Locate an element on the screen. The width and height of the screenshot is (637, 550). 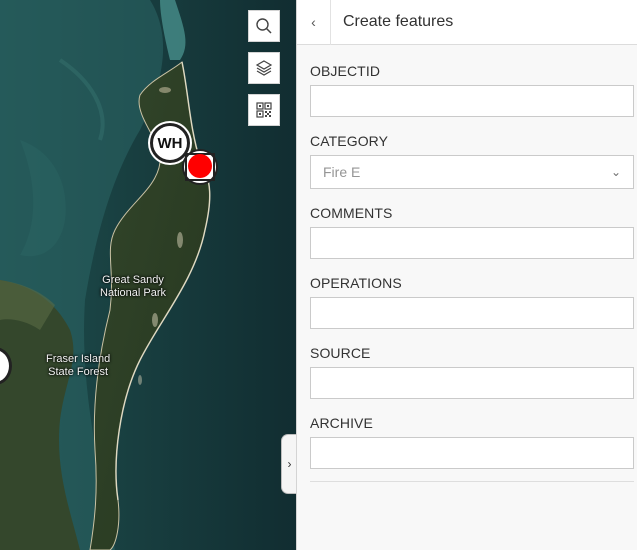
qr-code-icon is located at coordinates (264, 110).